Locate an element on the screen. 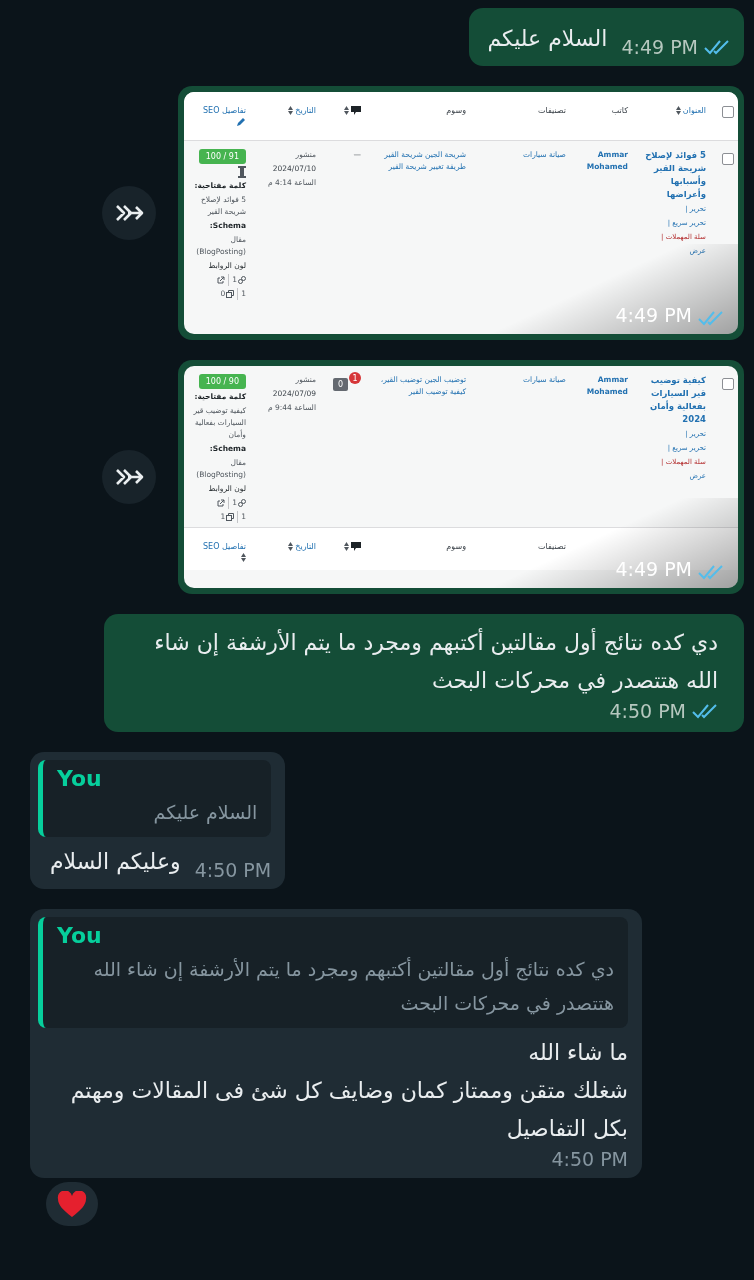  pending-badge: 1 is located at coordinates (355, 378).